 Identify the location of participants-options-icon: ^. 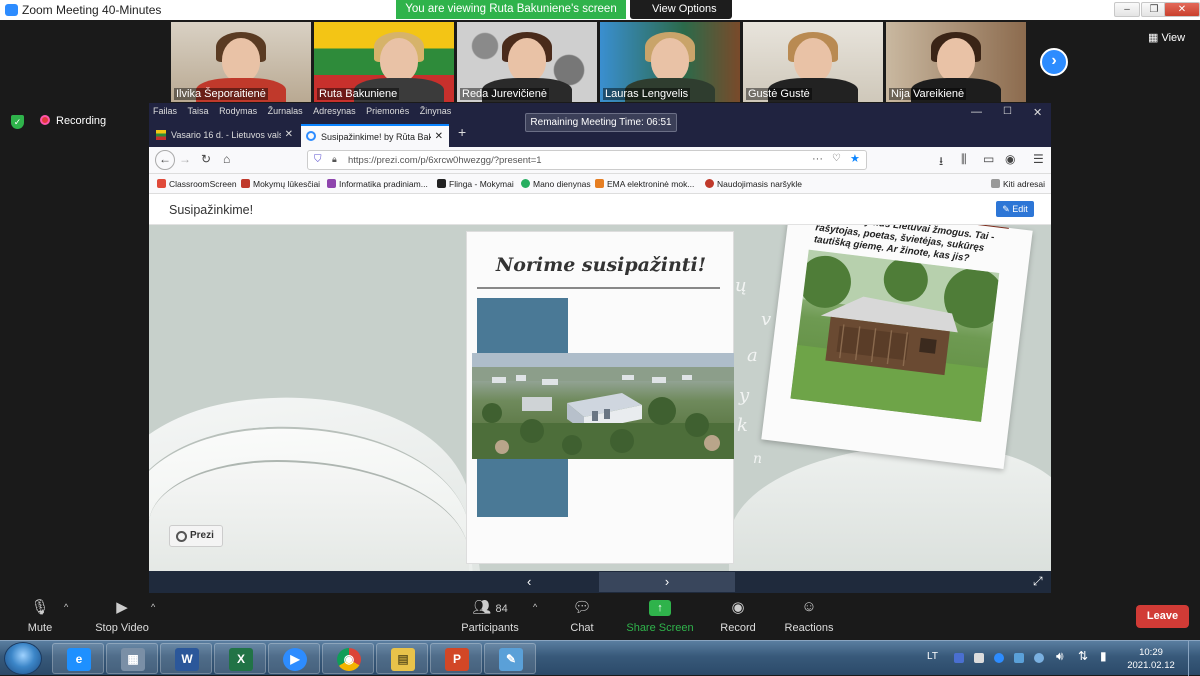
(535, 607).